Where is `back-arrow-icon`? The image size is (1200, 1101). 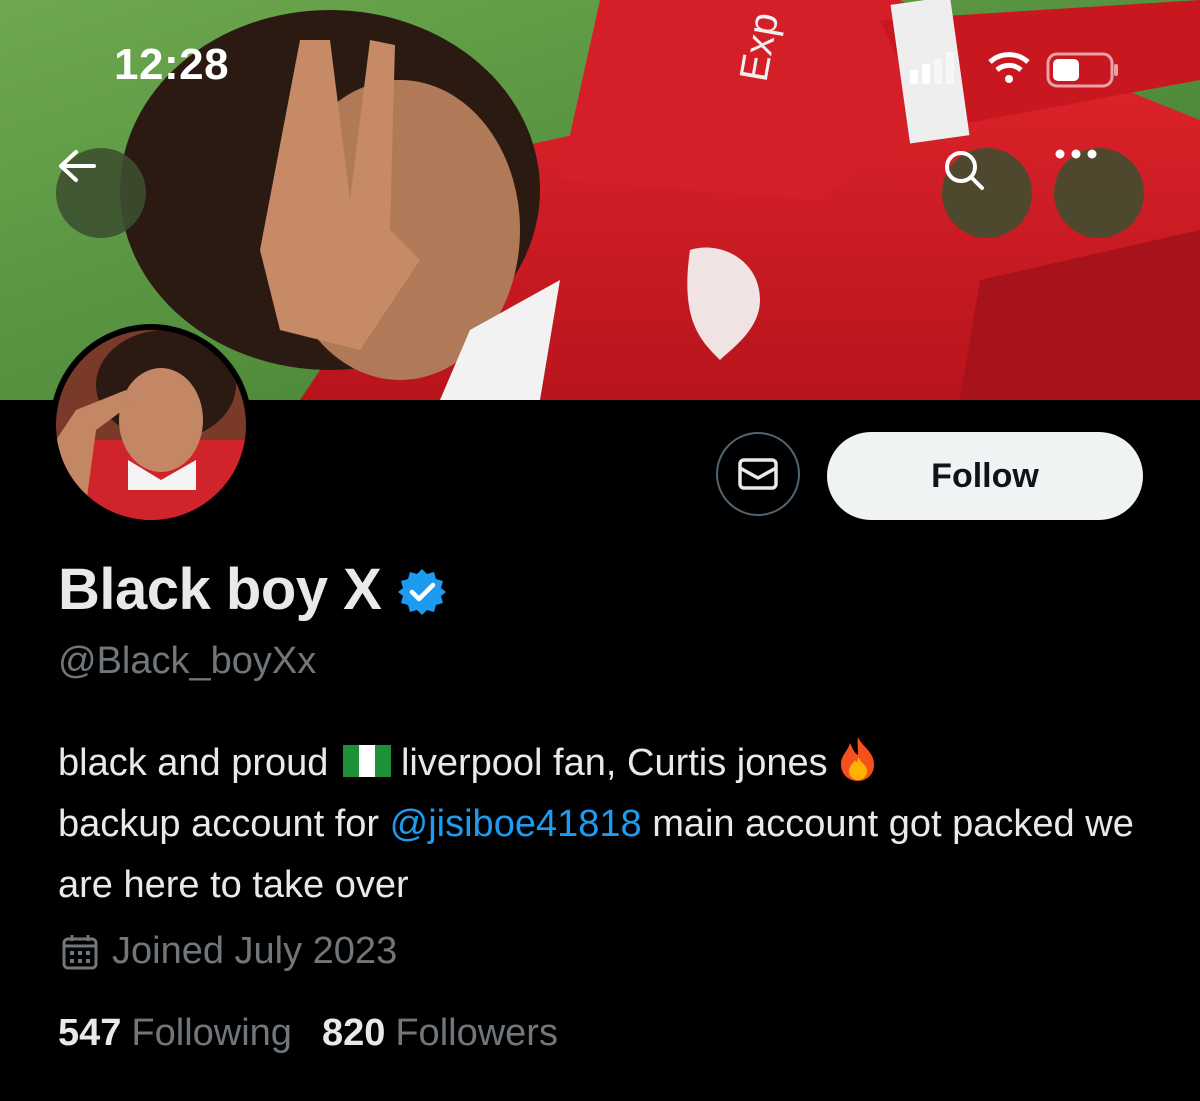
back-arrow-icon is located at coordinates (77, 166).